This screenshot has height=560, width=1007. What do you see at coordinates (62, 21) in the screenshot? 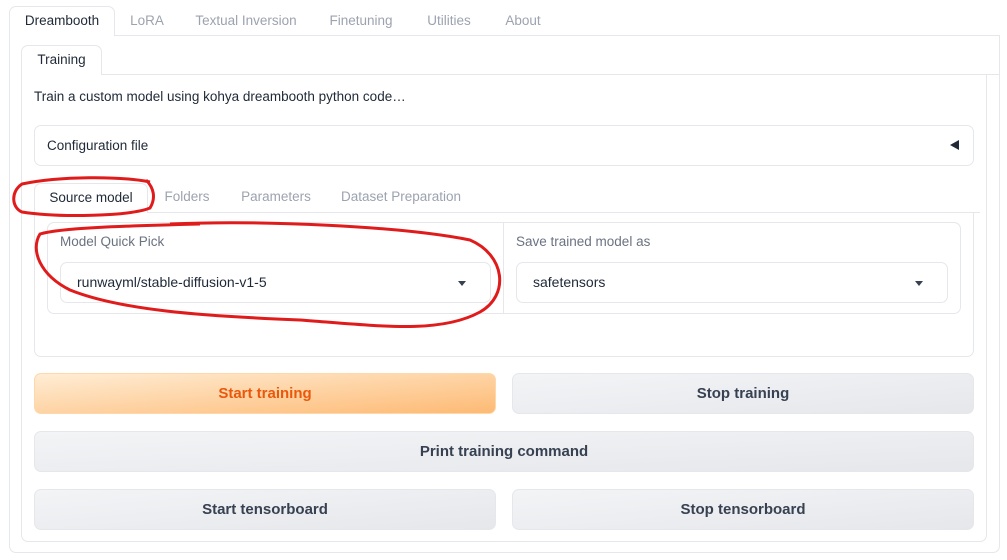
I see `tab-dreambooth: Dreambooth` at bounding box center [62, 21].